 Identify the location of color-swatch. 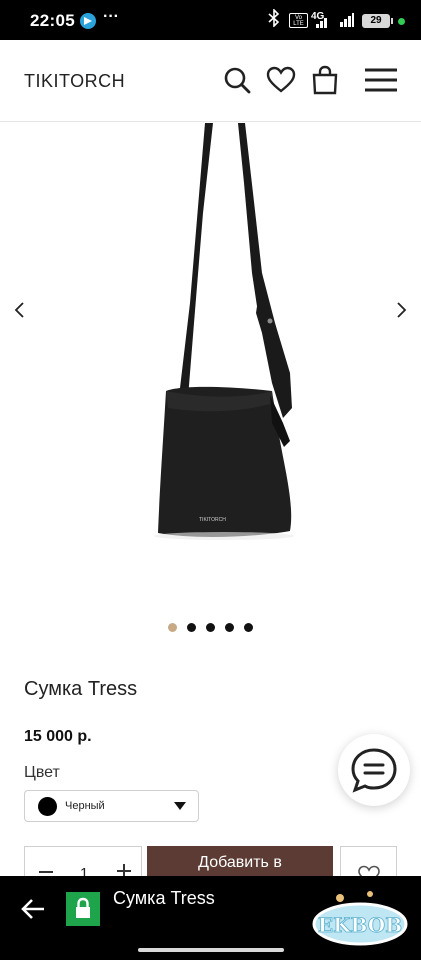
(47, 806).